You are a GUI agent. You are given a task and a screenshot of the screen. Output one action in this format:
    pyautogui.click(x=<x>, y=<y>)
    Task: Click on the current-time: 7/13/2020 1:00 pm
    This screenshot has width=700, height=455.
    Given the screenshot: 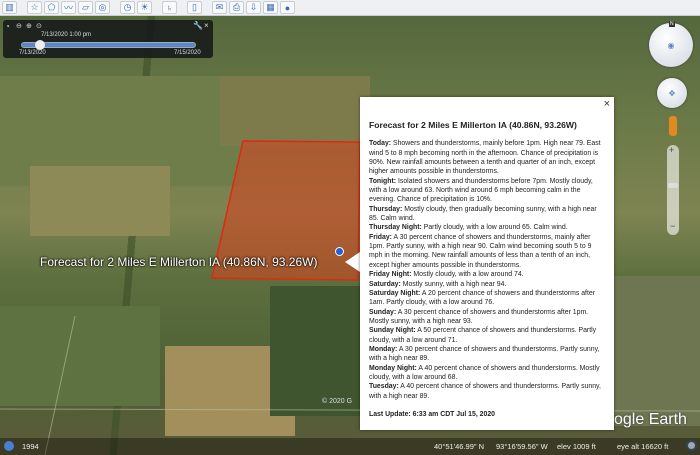 What is the action you would take?
    pyautogui.click(x=66, y=35)
    